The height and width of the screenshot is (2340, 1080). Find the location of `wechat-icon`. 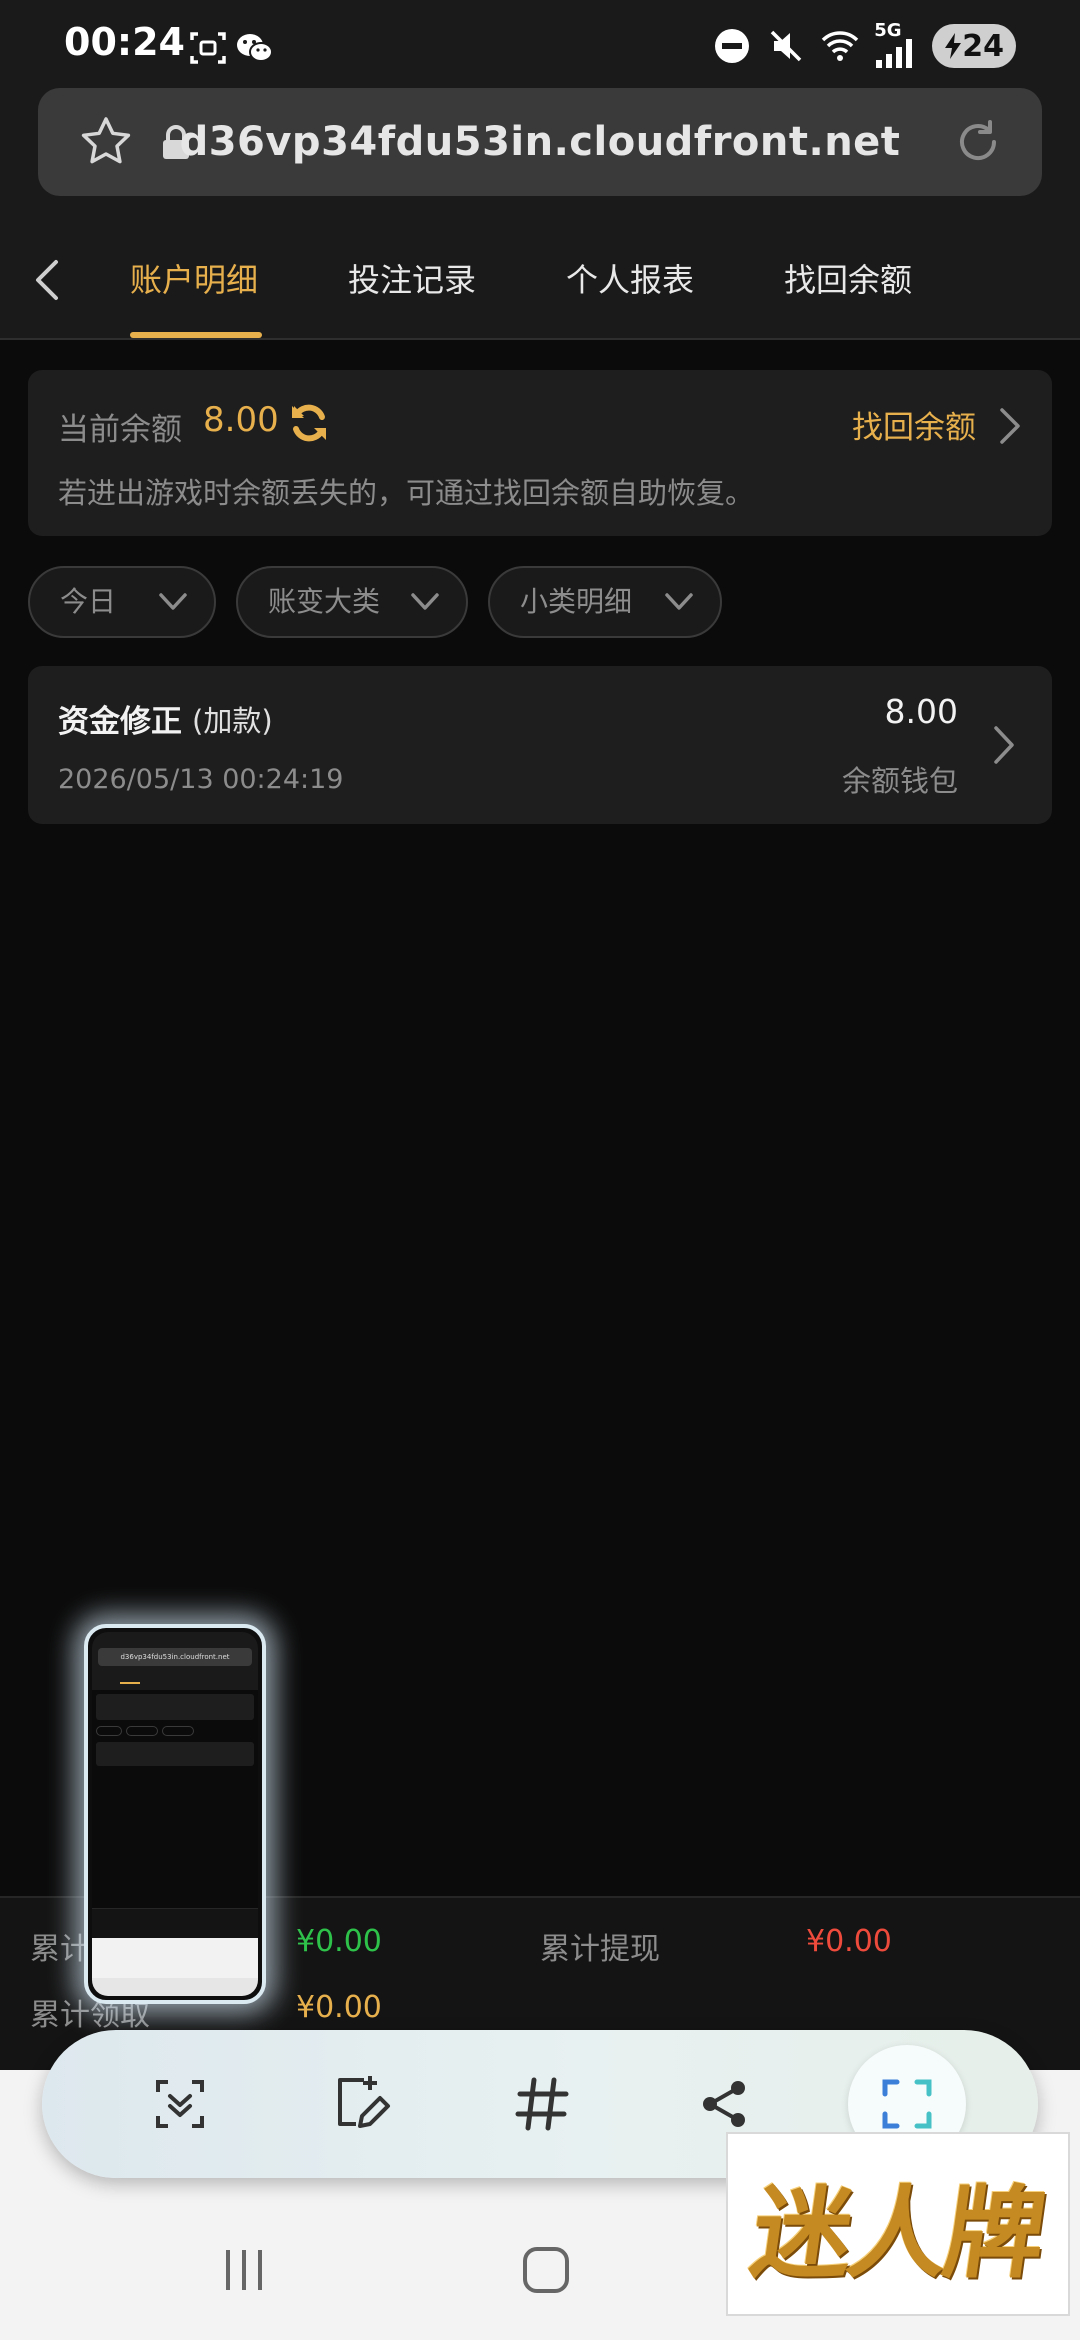

wechat-icon is located at coordinates (255, 48).